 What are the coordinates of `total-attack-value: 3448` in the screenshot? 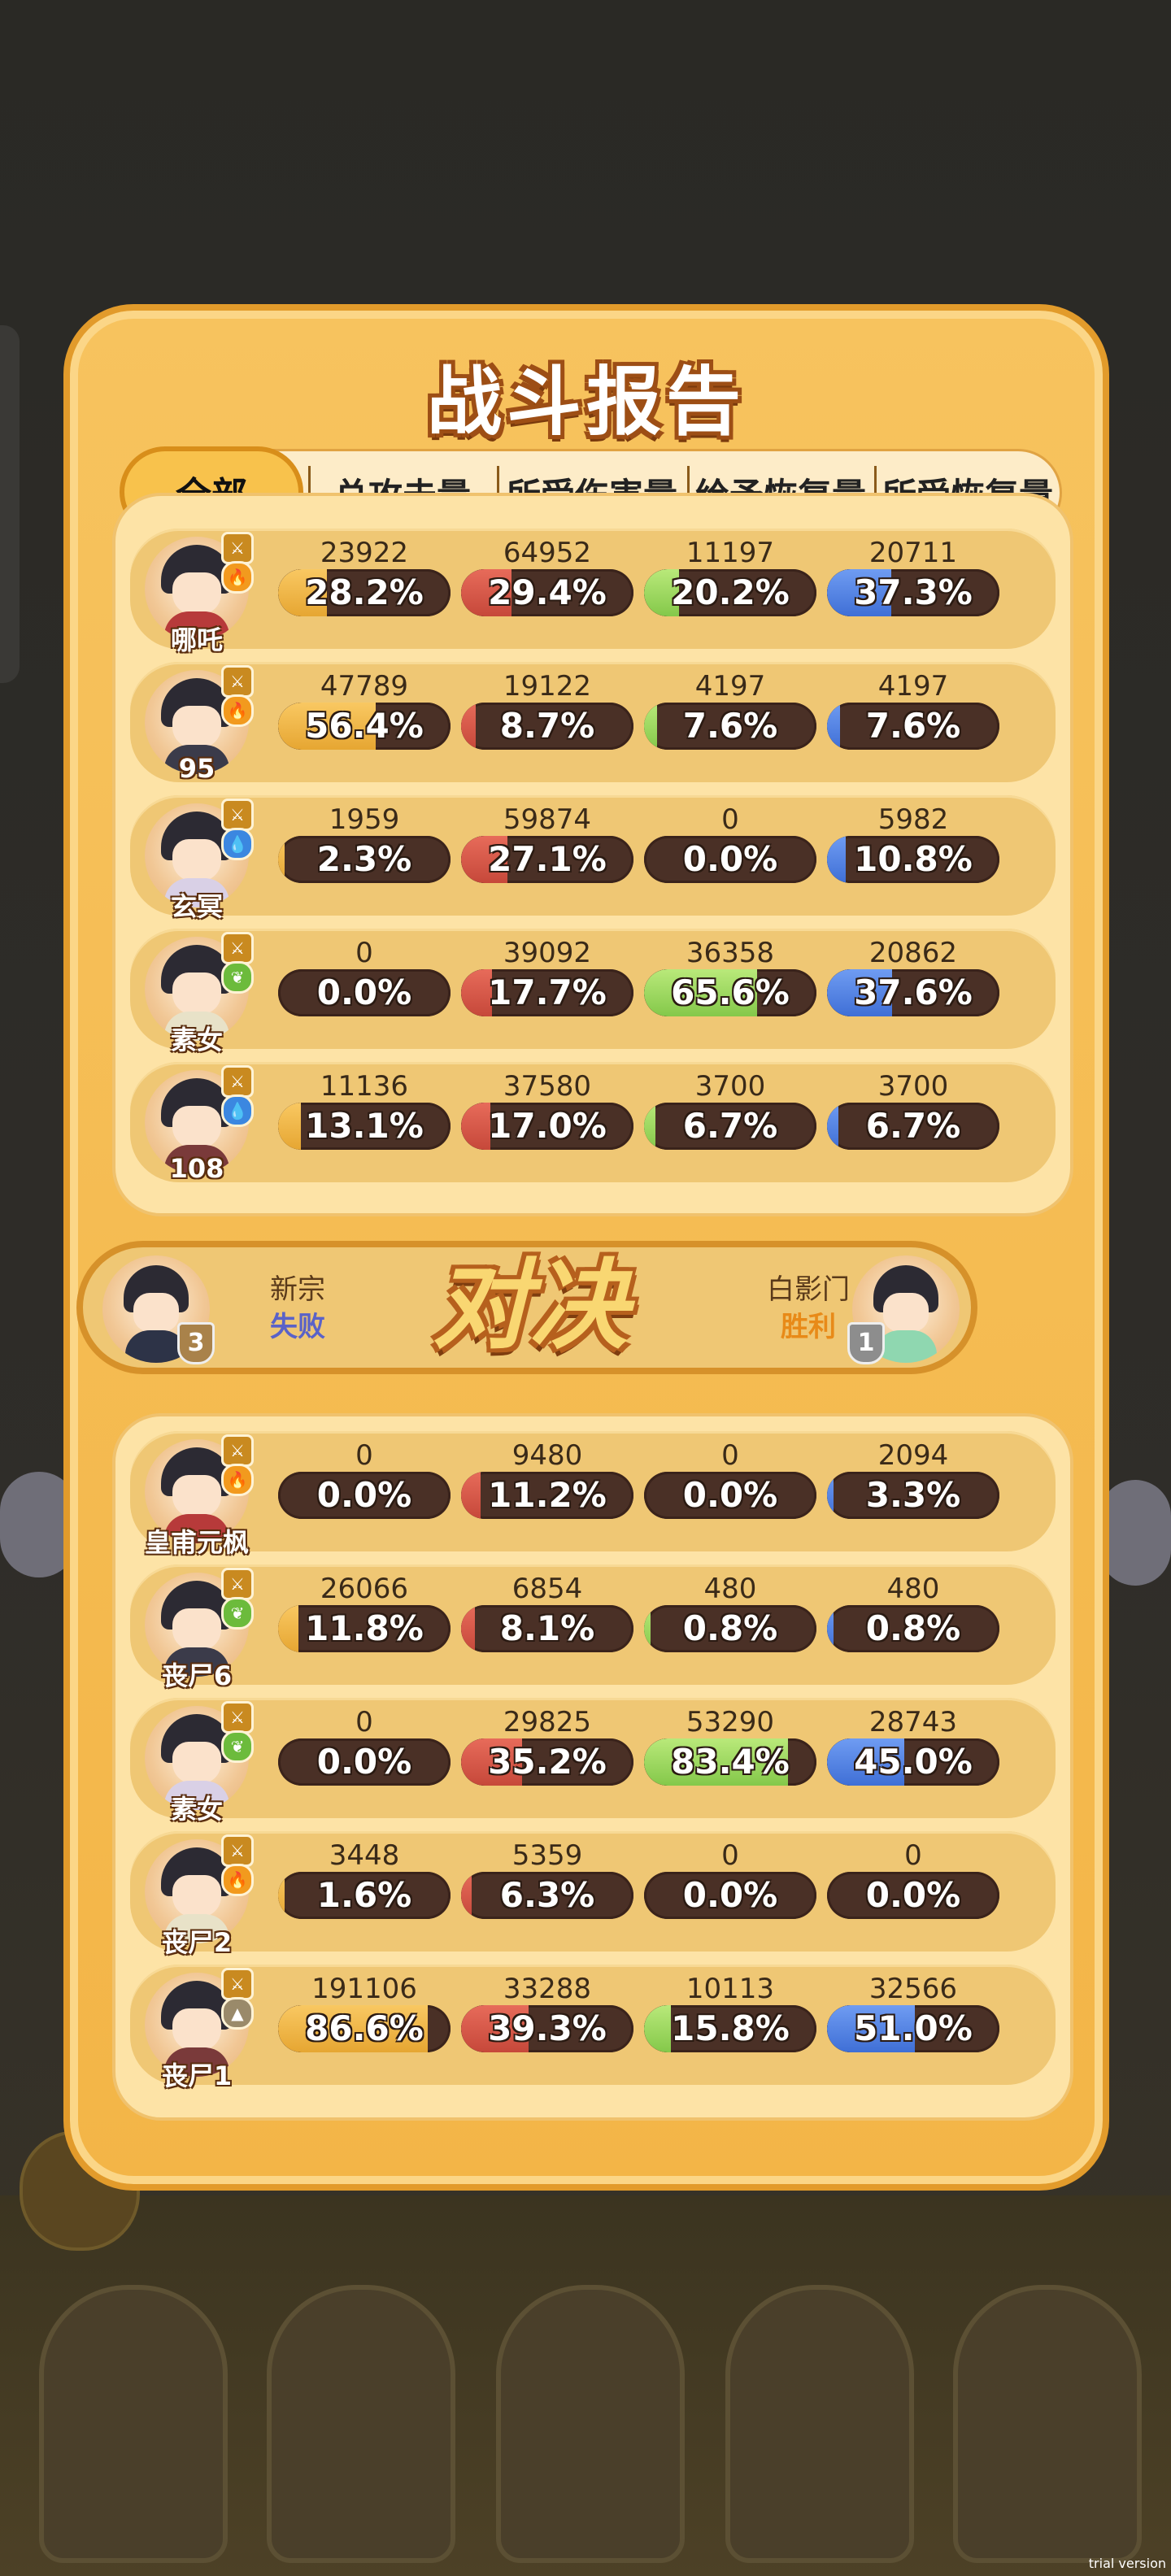 It's located at (364, 1856).